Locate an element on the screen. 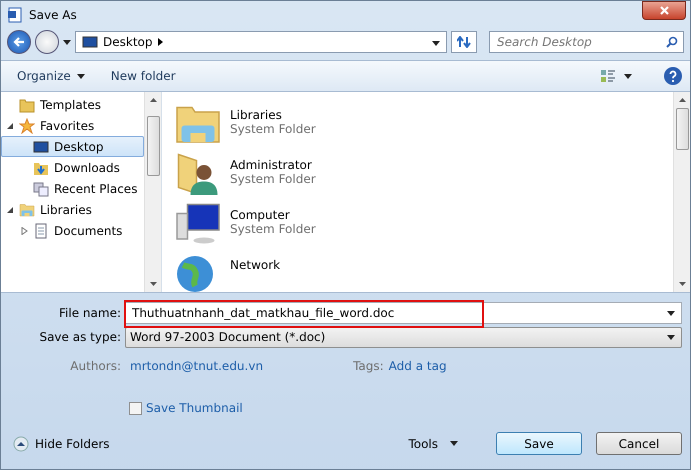 This screenshot has width=691, height=470. nav-item: Downloads is located at coordinates (72, 167).